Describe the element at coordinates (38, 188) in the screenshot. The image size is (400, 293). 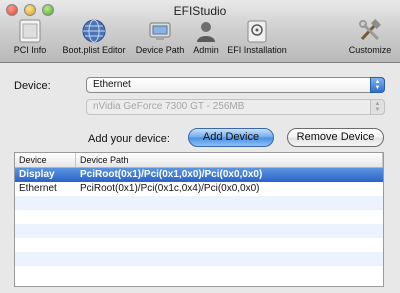
I see `cell-device: Ethernet` at that location.